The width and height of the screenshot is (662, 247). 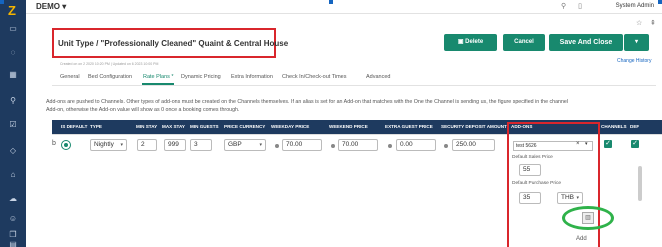 I want to click on sidebar: Z ▭ ◌ ▦ ⚲ ☑ ◇ ⌂ ☁ ☺ ❐ ▤, so click(x=13, y=123).